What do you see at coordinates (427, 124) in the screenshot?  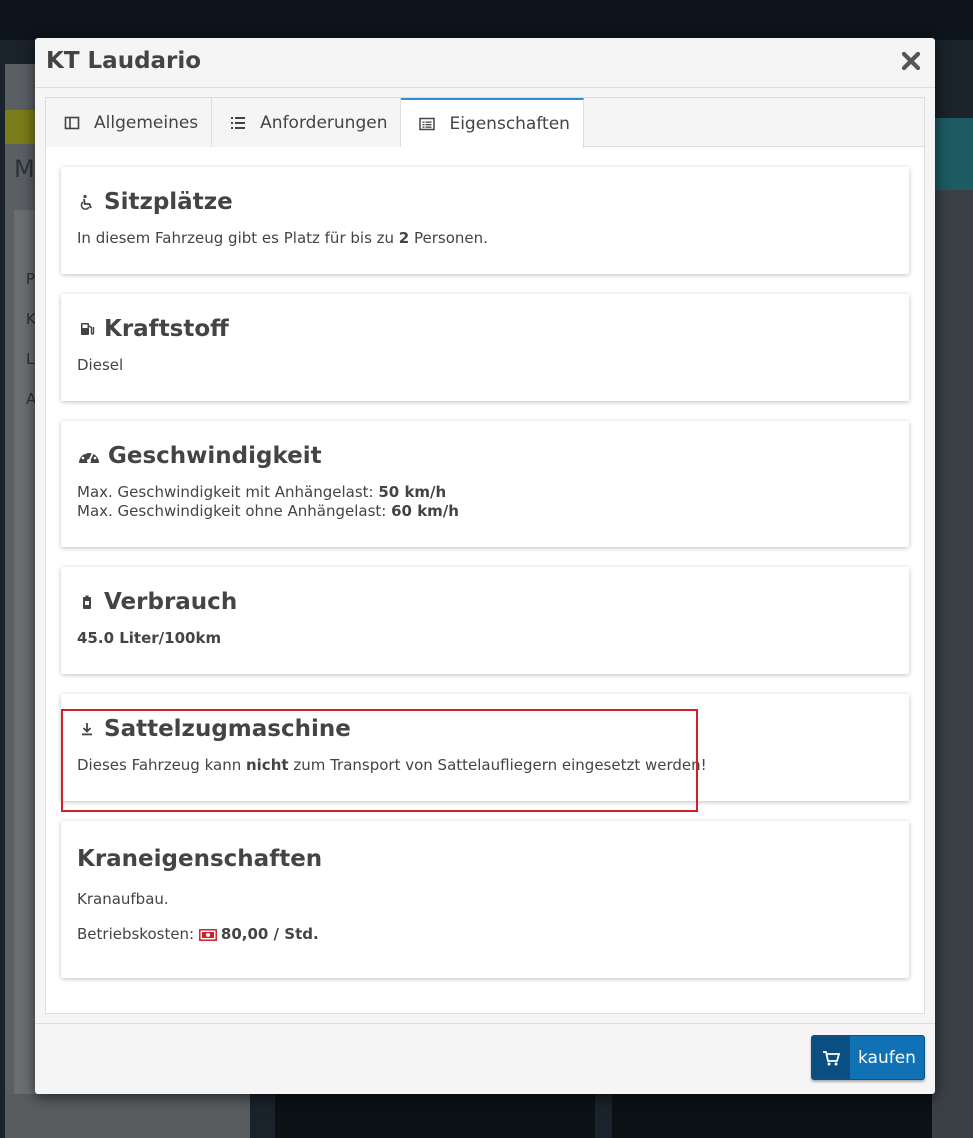 I see `list-alt-icon` at bounding box center [427, 124].